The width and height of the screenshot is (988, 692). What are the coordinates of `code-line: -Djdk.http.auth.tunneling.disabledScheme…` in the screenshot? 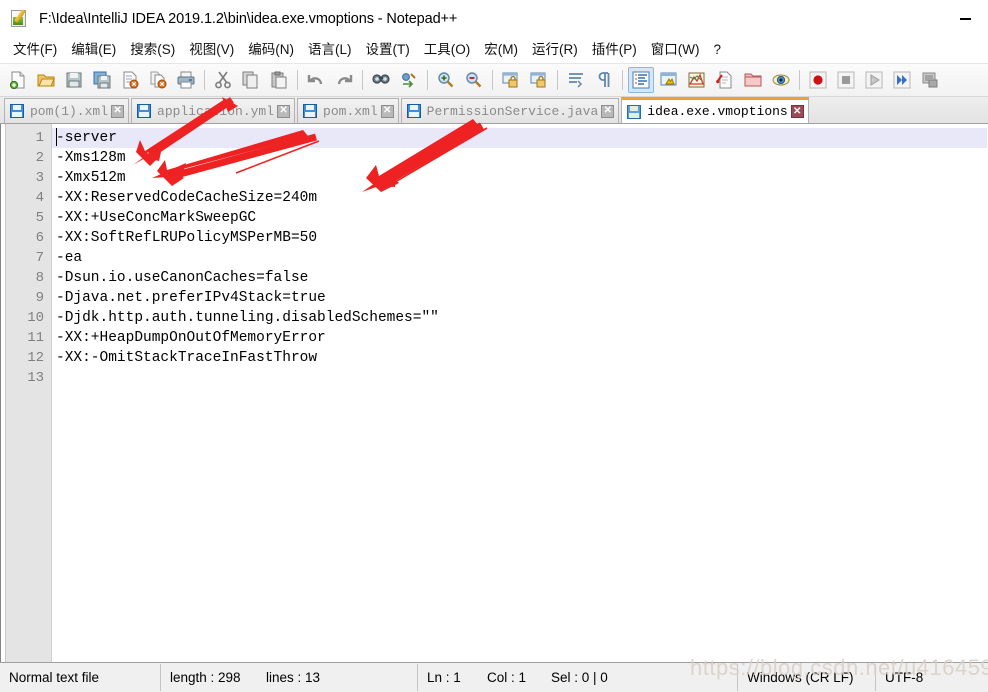 It's located at (519, 318).